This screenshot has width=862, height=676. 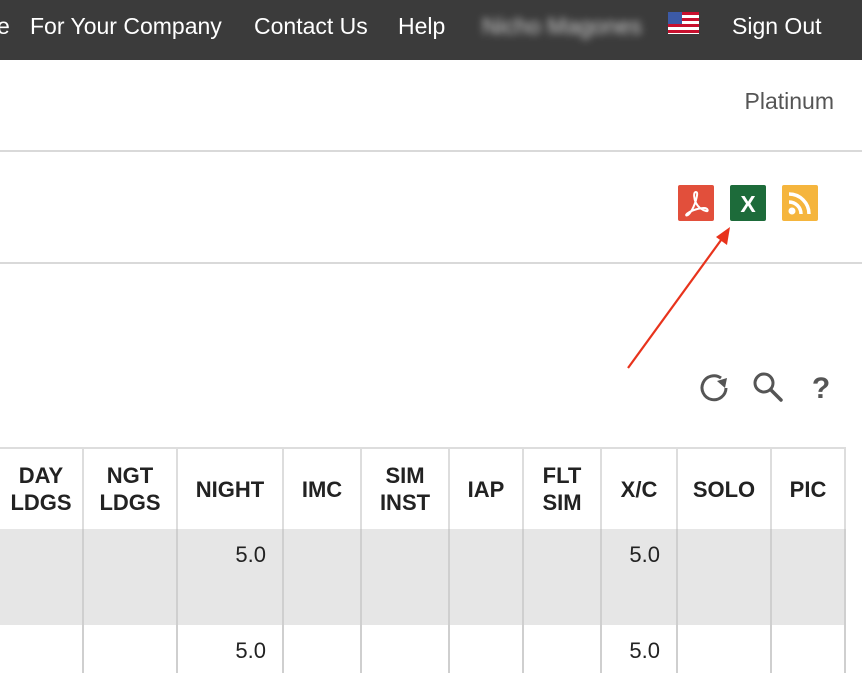 What do you see at coordinates (777, 26) in the screenshot?
I see `sign-out-link: Sign Out` at bounding box center [777, 26].